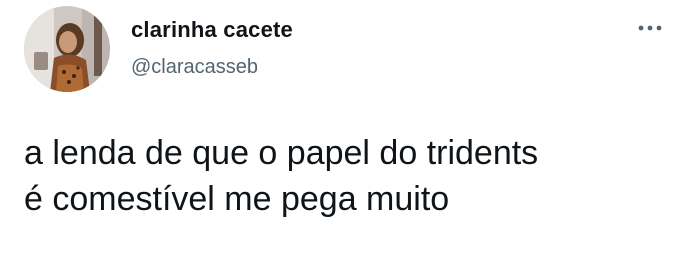 This screenshot has width=690, height=258. I want to click on profile-photo-icon, so click(67, 49).